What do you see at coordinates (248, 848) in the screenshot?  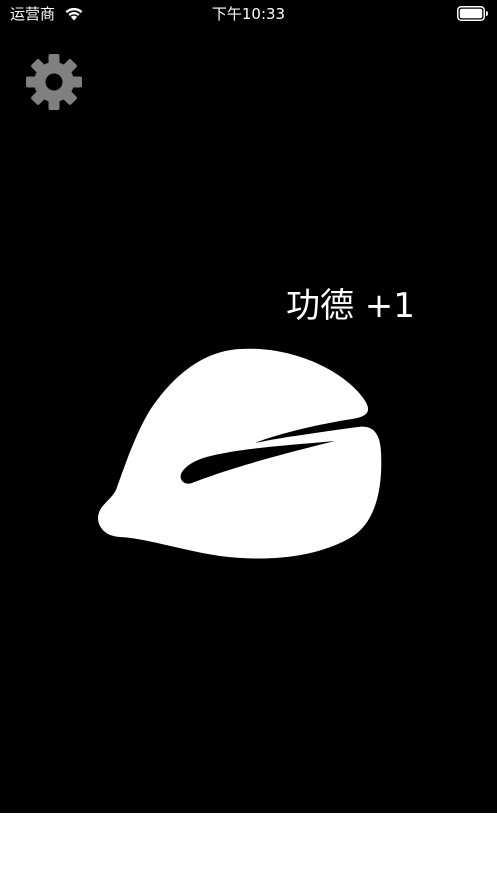 I see `bottom-blank-area` at bounding box center [248, 848].